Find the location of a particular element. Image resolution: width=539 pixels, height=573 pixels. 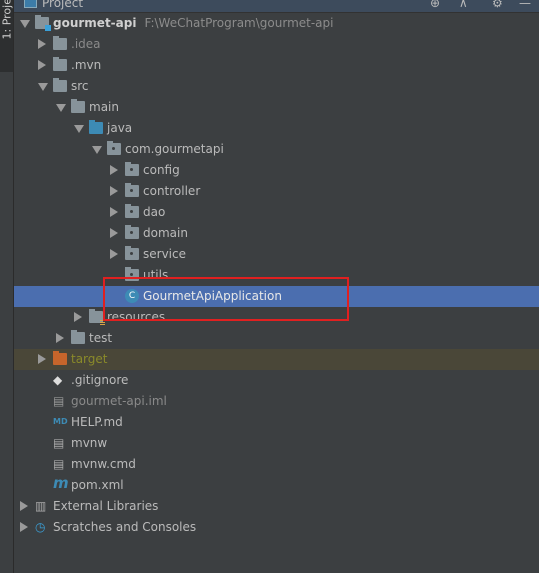

item-name: domain is located at coordinates (165, 233).